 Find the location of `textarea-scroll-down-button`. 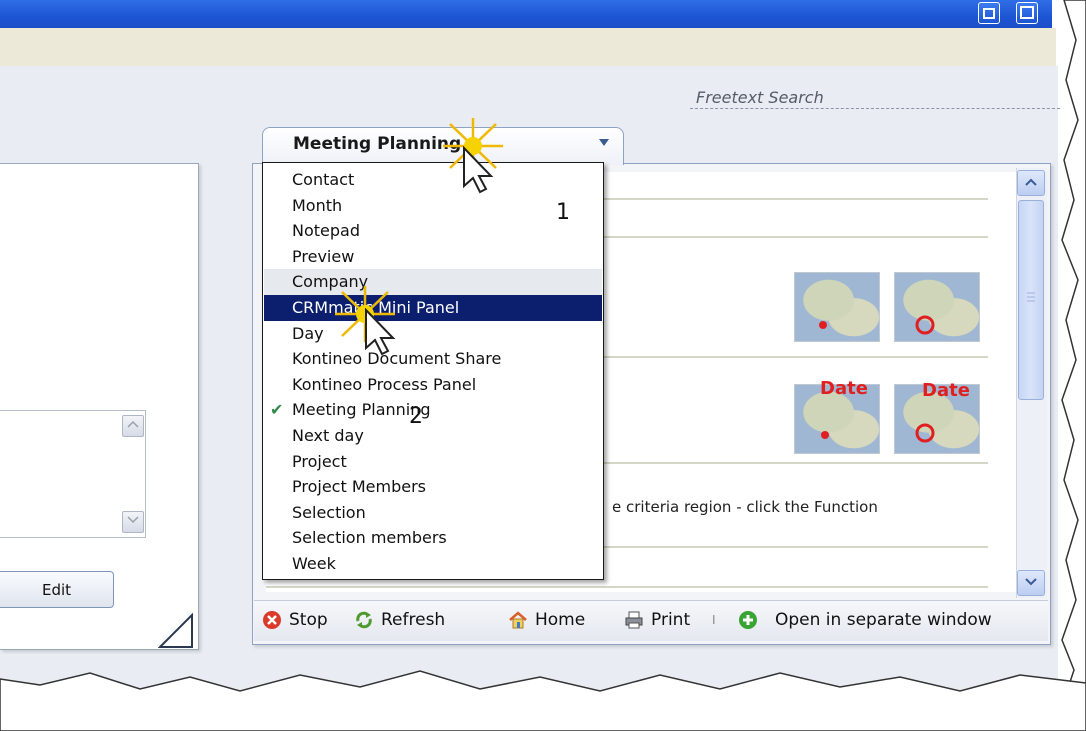

textarea-scroll-down-button is located at coordinates (133, 522).